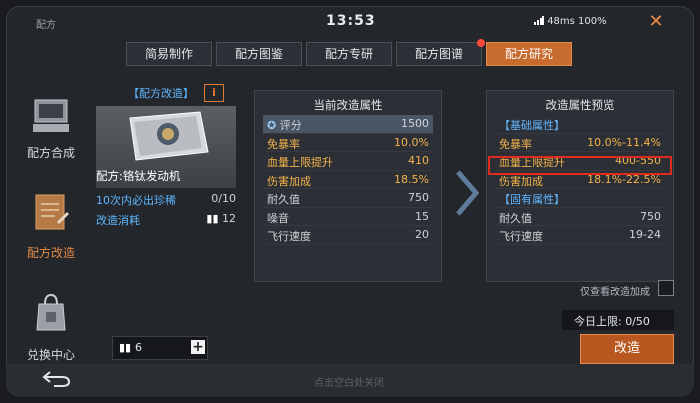 The image size is (700, 403). I want to click on section-header: 【固有属性】, so click(580, 198).